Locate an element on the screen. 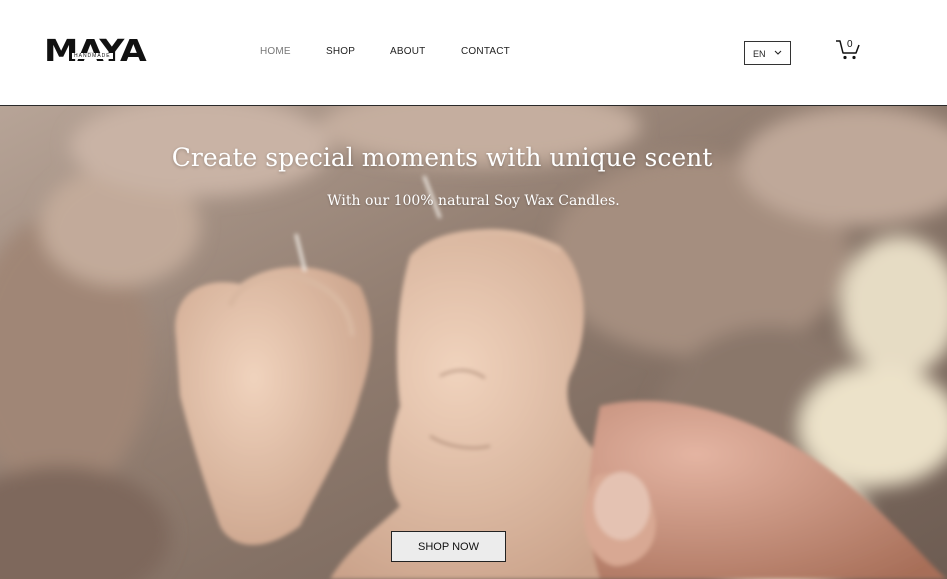 Image resolution: width=947 pixels, height=579 pixels. logo-subtext: HANDMADE is located at coordinates (92, 56).